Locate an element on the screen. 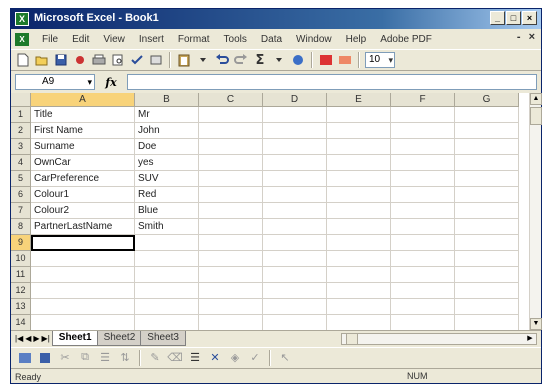 This screenshot has height=390, width=552. row-header: 3 is located at coordinates (21, 147).